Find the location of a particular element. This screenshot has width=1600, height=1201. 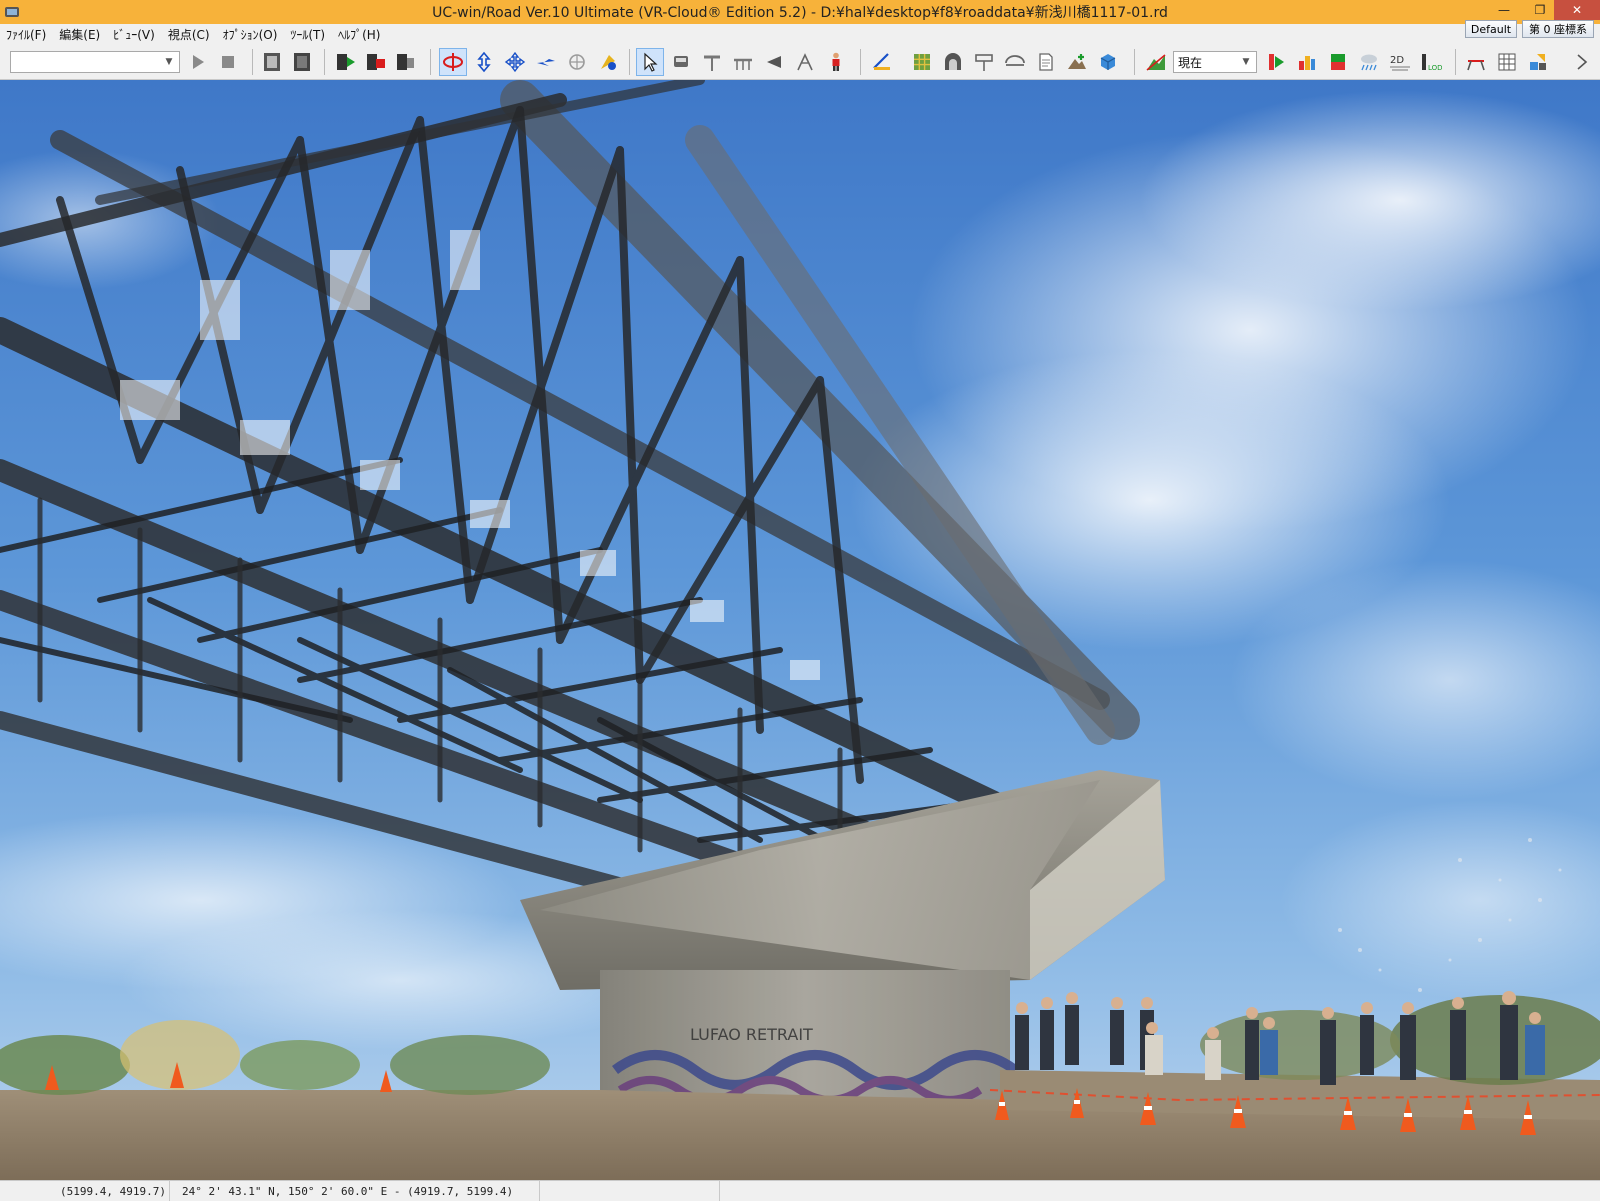

terrain-add-icon is located at coordinates (1077, 61).